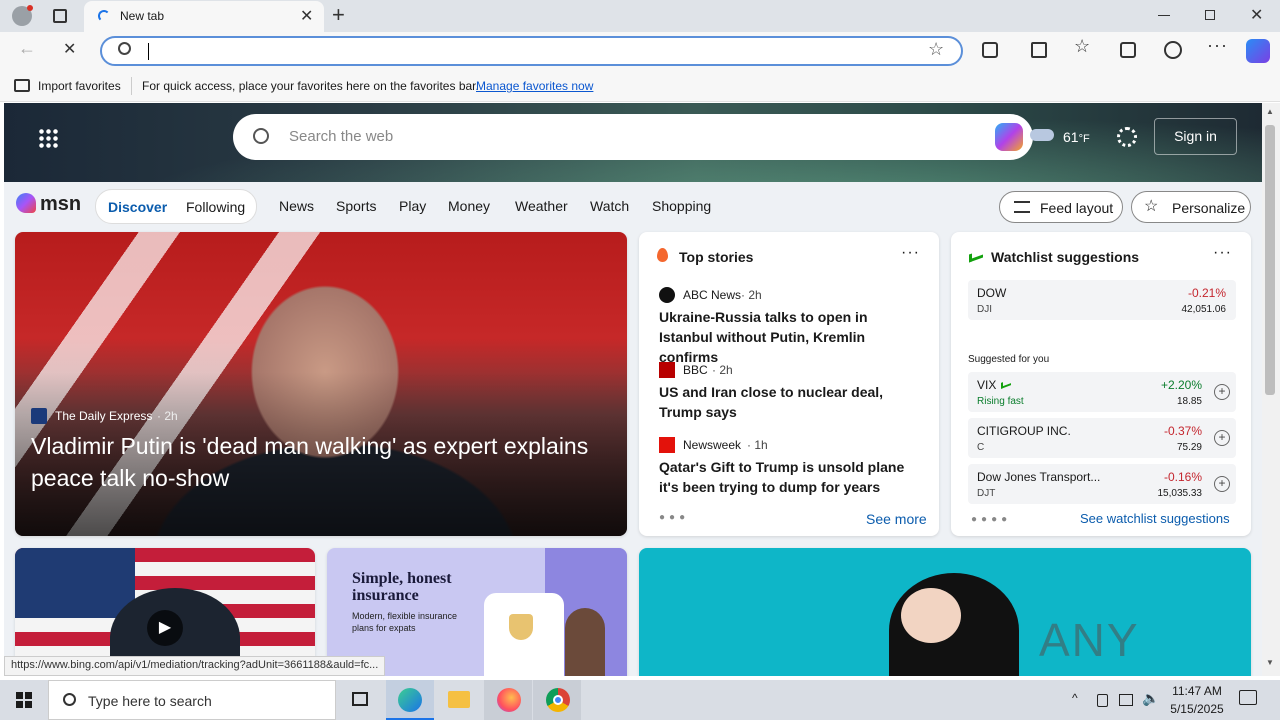  What do you see at coordinates (167, 416) in the screenshot?
I see `hero-age: · 2h` at bounding box center [167, 416].